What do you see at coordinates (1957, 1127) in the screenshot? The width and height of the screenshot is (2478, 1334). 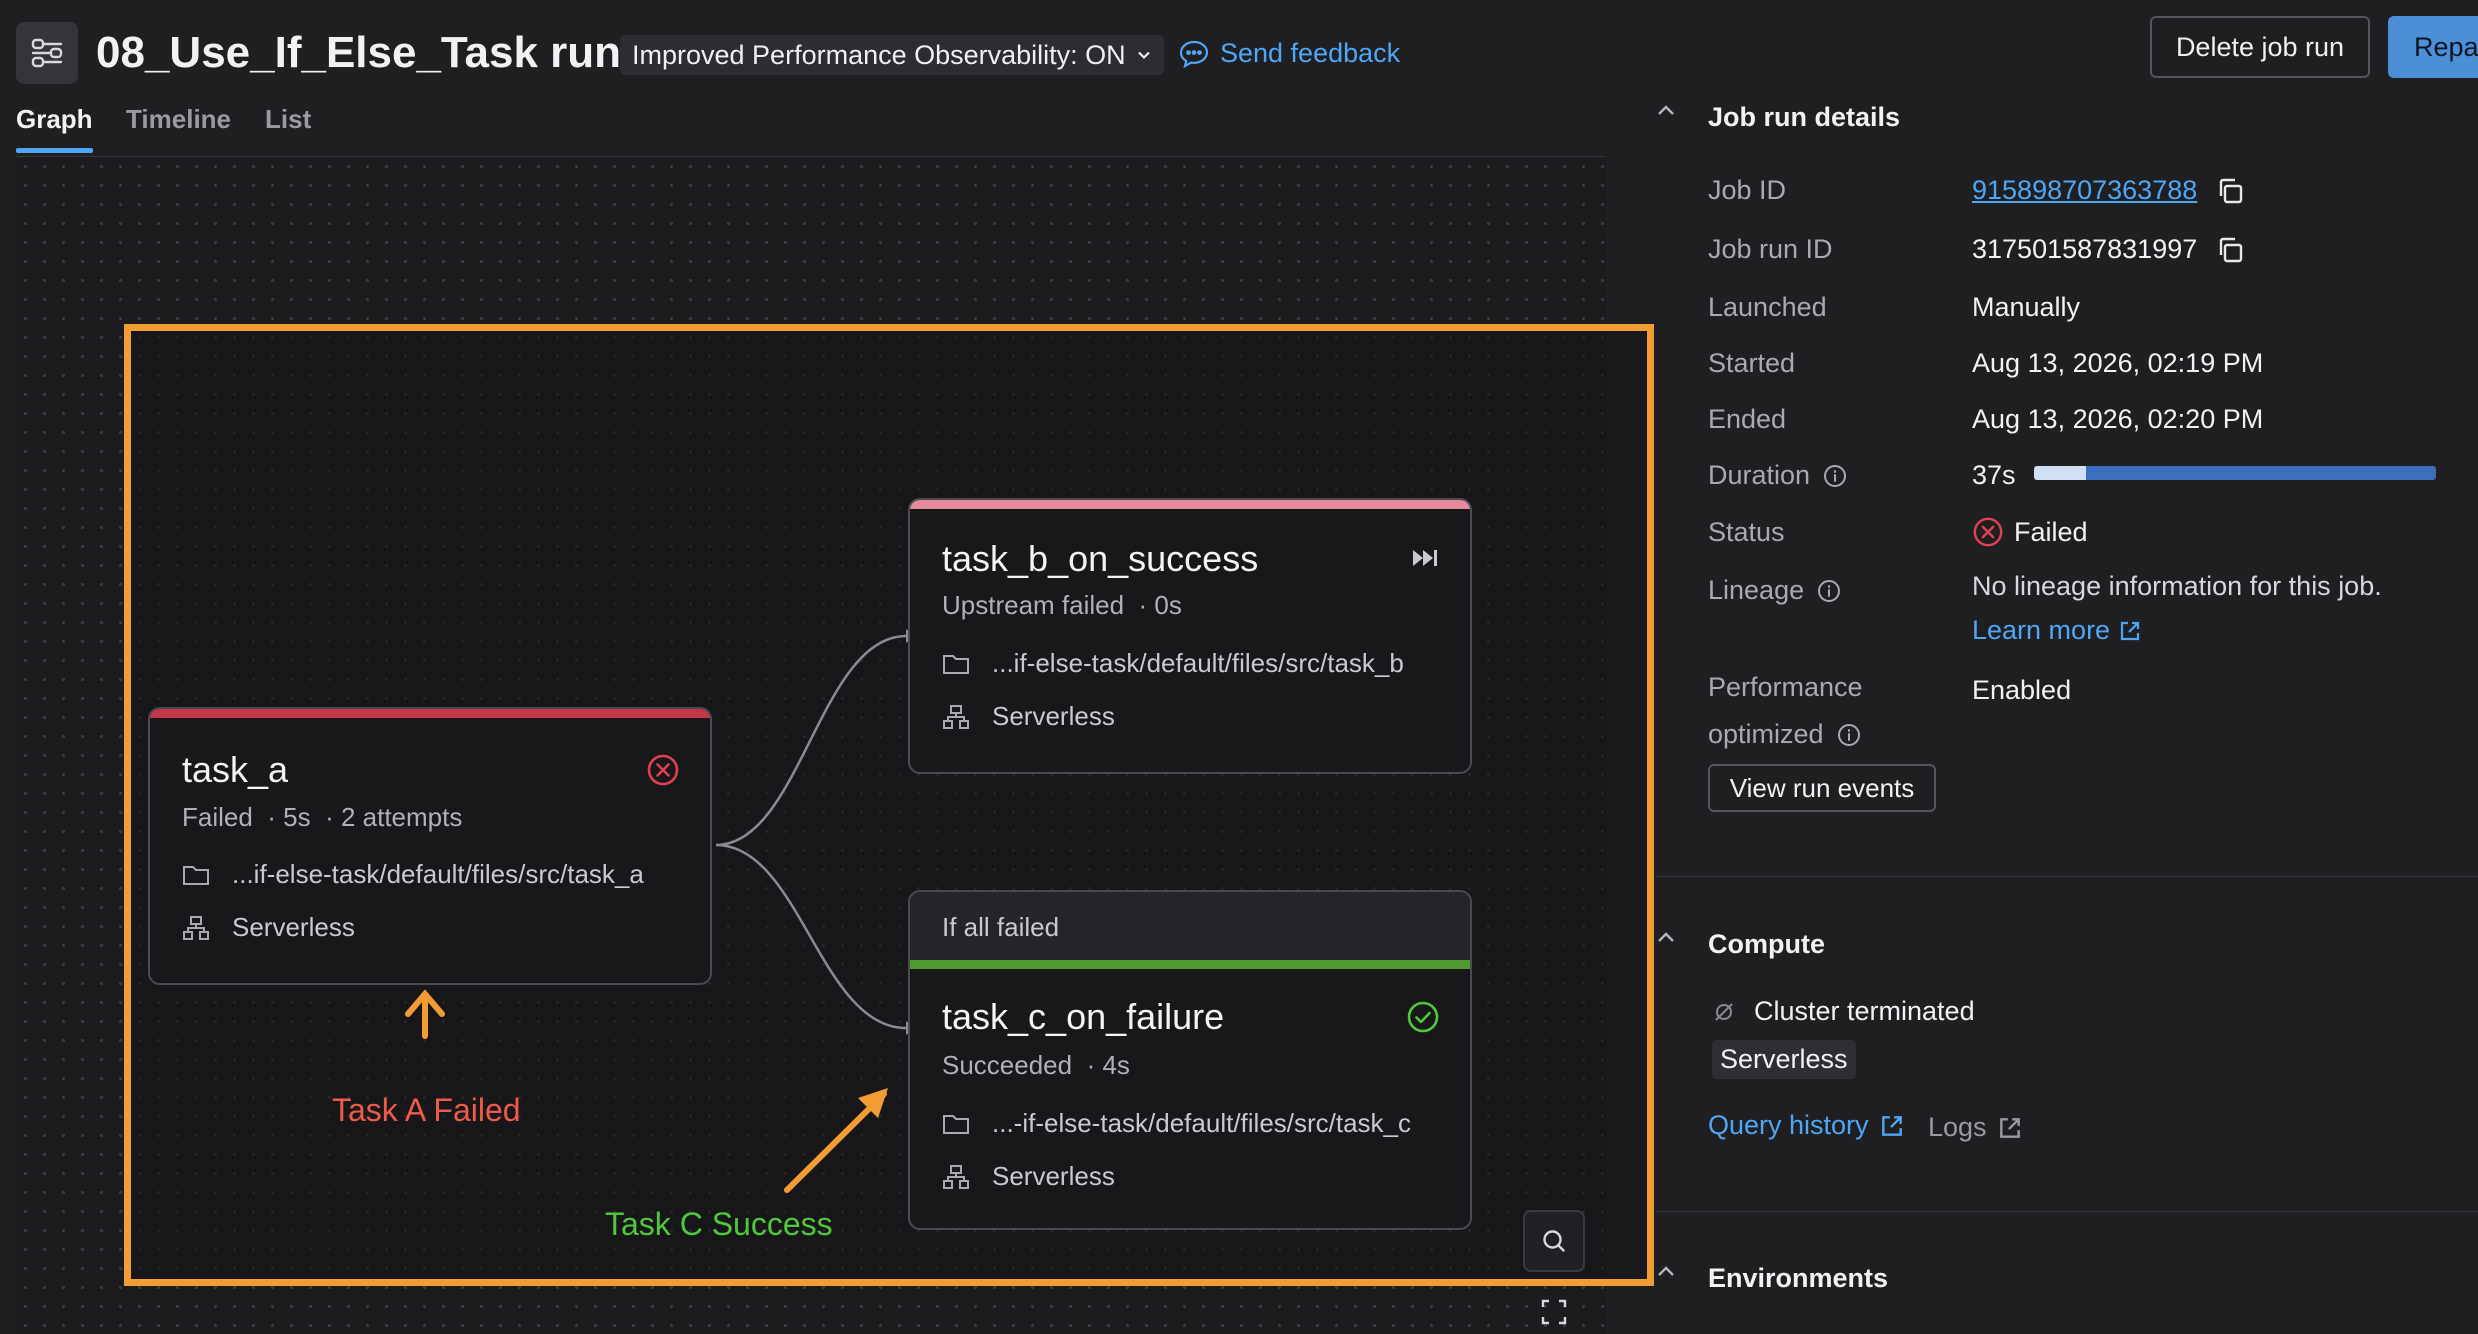 I see `logs-label: Logs` at bounding box center [1957, 1127].